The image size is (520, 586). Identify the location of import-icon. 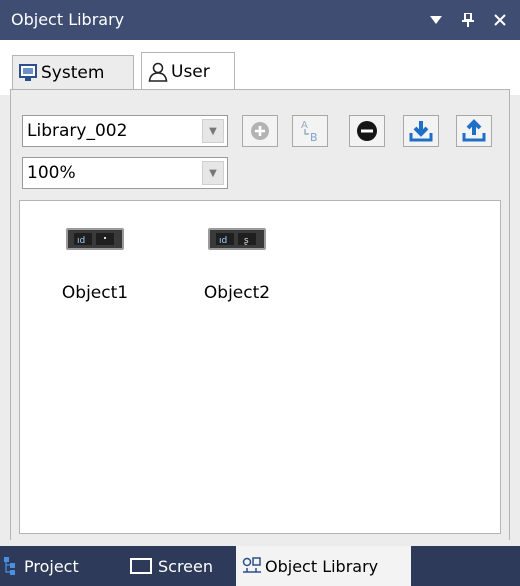
(421, 131).